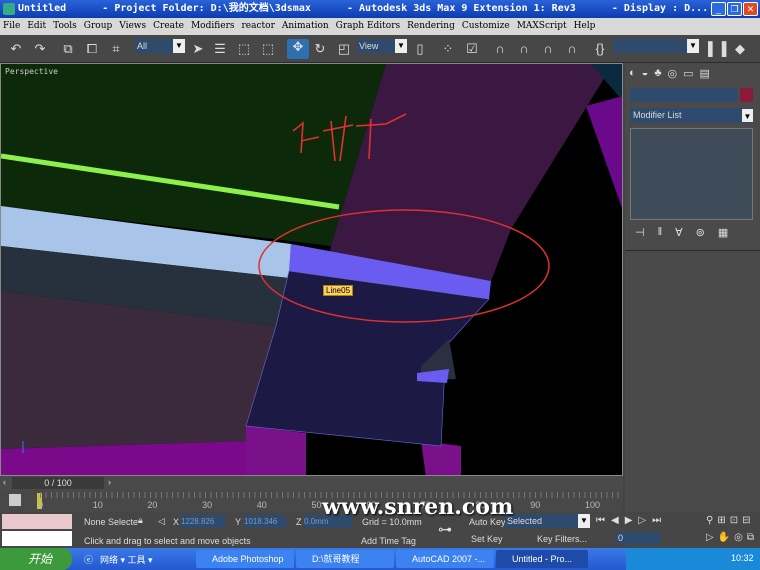  What do you see at coordinates (160, 46) in the screenshot?
I see `selection-filter-dropdown: All ▼` at bounding box center [160, 46].